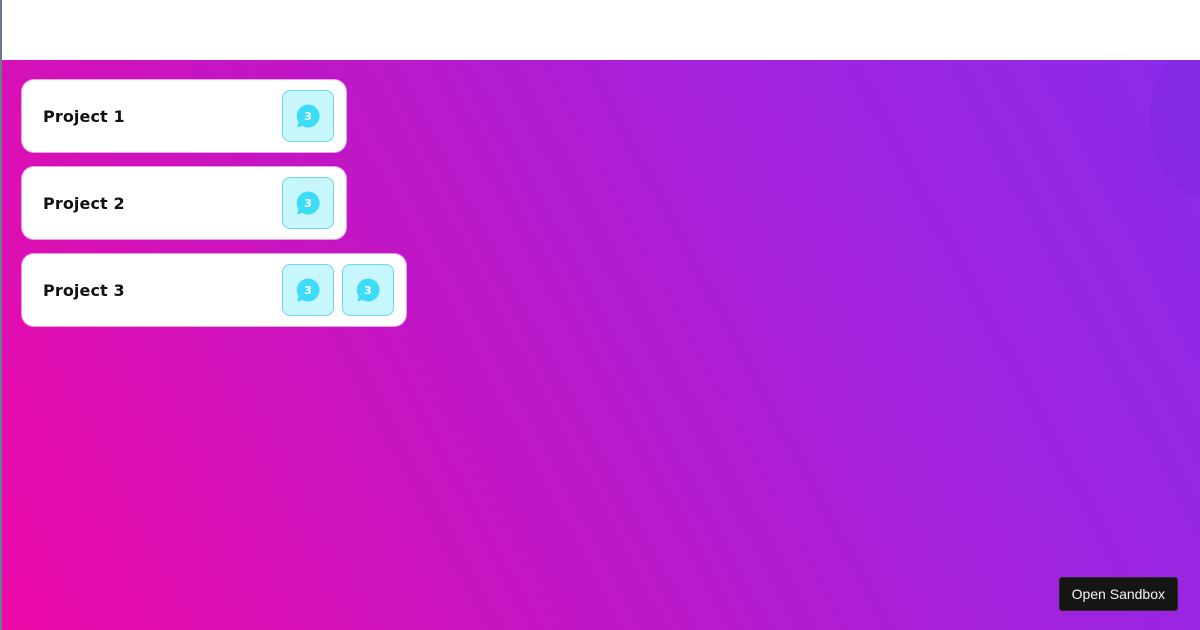  What do you see at coordinates (184, 203) in the screenshot?
I see `project-card-2: Project 2 3` at bounding box center [184, 203].